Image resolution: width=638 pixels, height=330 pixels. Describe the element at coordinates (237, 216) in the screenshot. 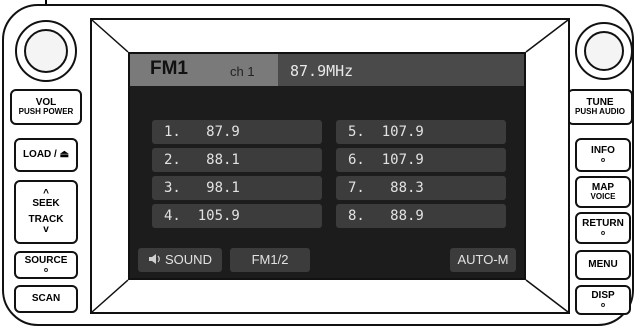

I see `preset-4-button: 4. 105.9` at that location.